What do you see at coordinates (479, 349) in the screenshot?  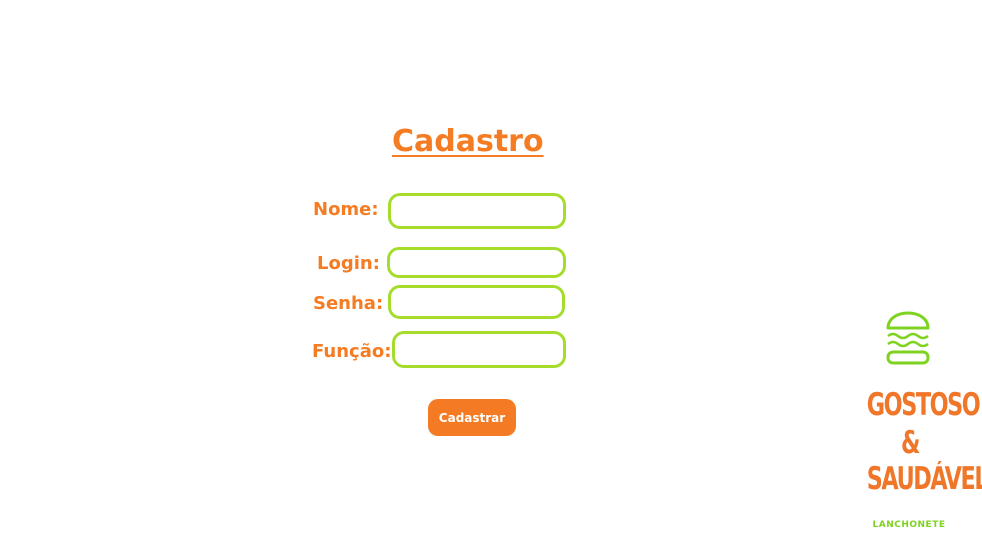 I see `role-input` at bounding box center [479, 349].